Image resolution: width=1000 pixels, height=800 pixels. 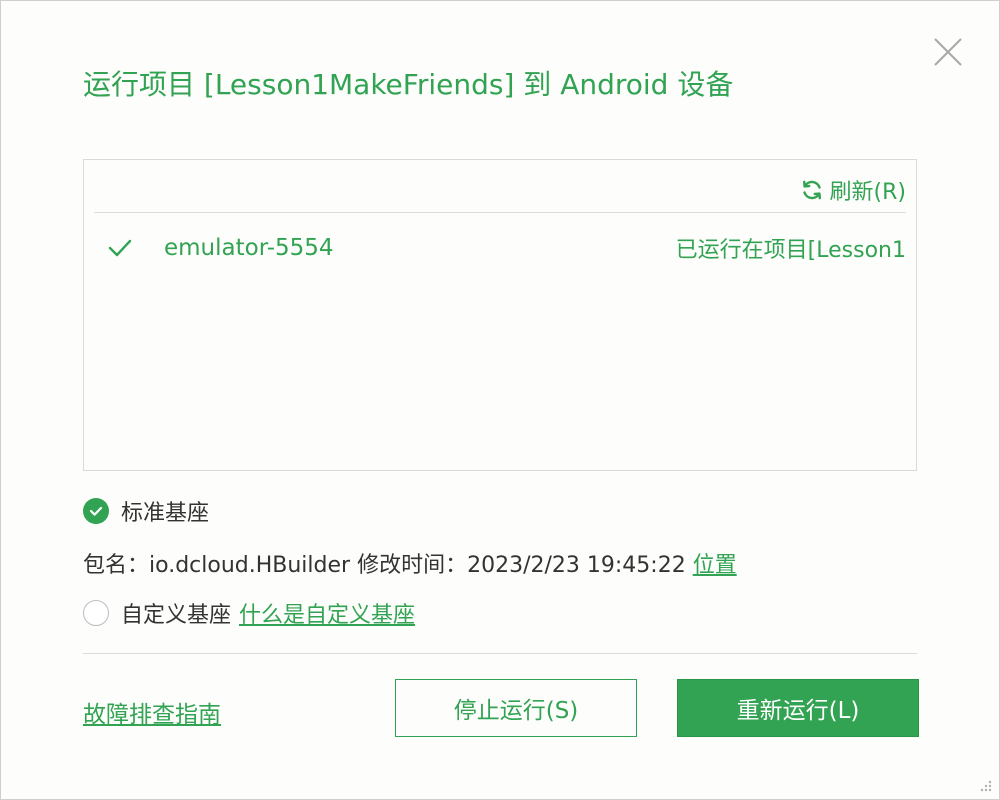 I want to click on refresh-button: 刷新(R), so click(x=853, y=190).